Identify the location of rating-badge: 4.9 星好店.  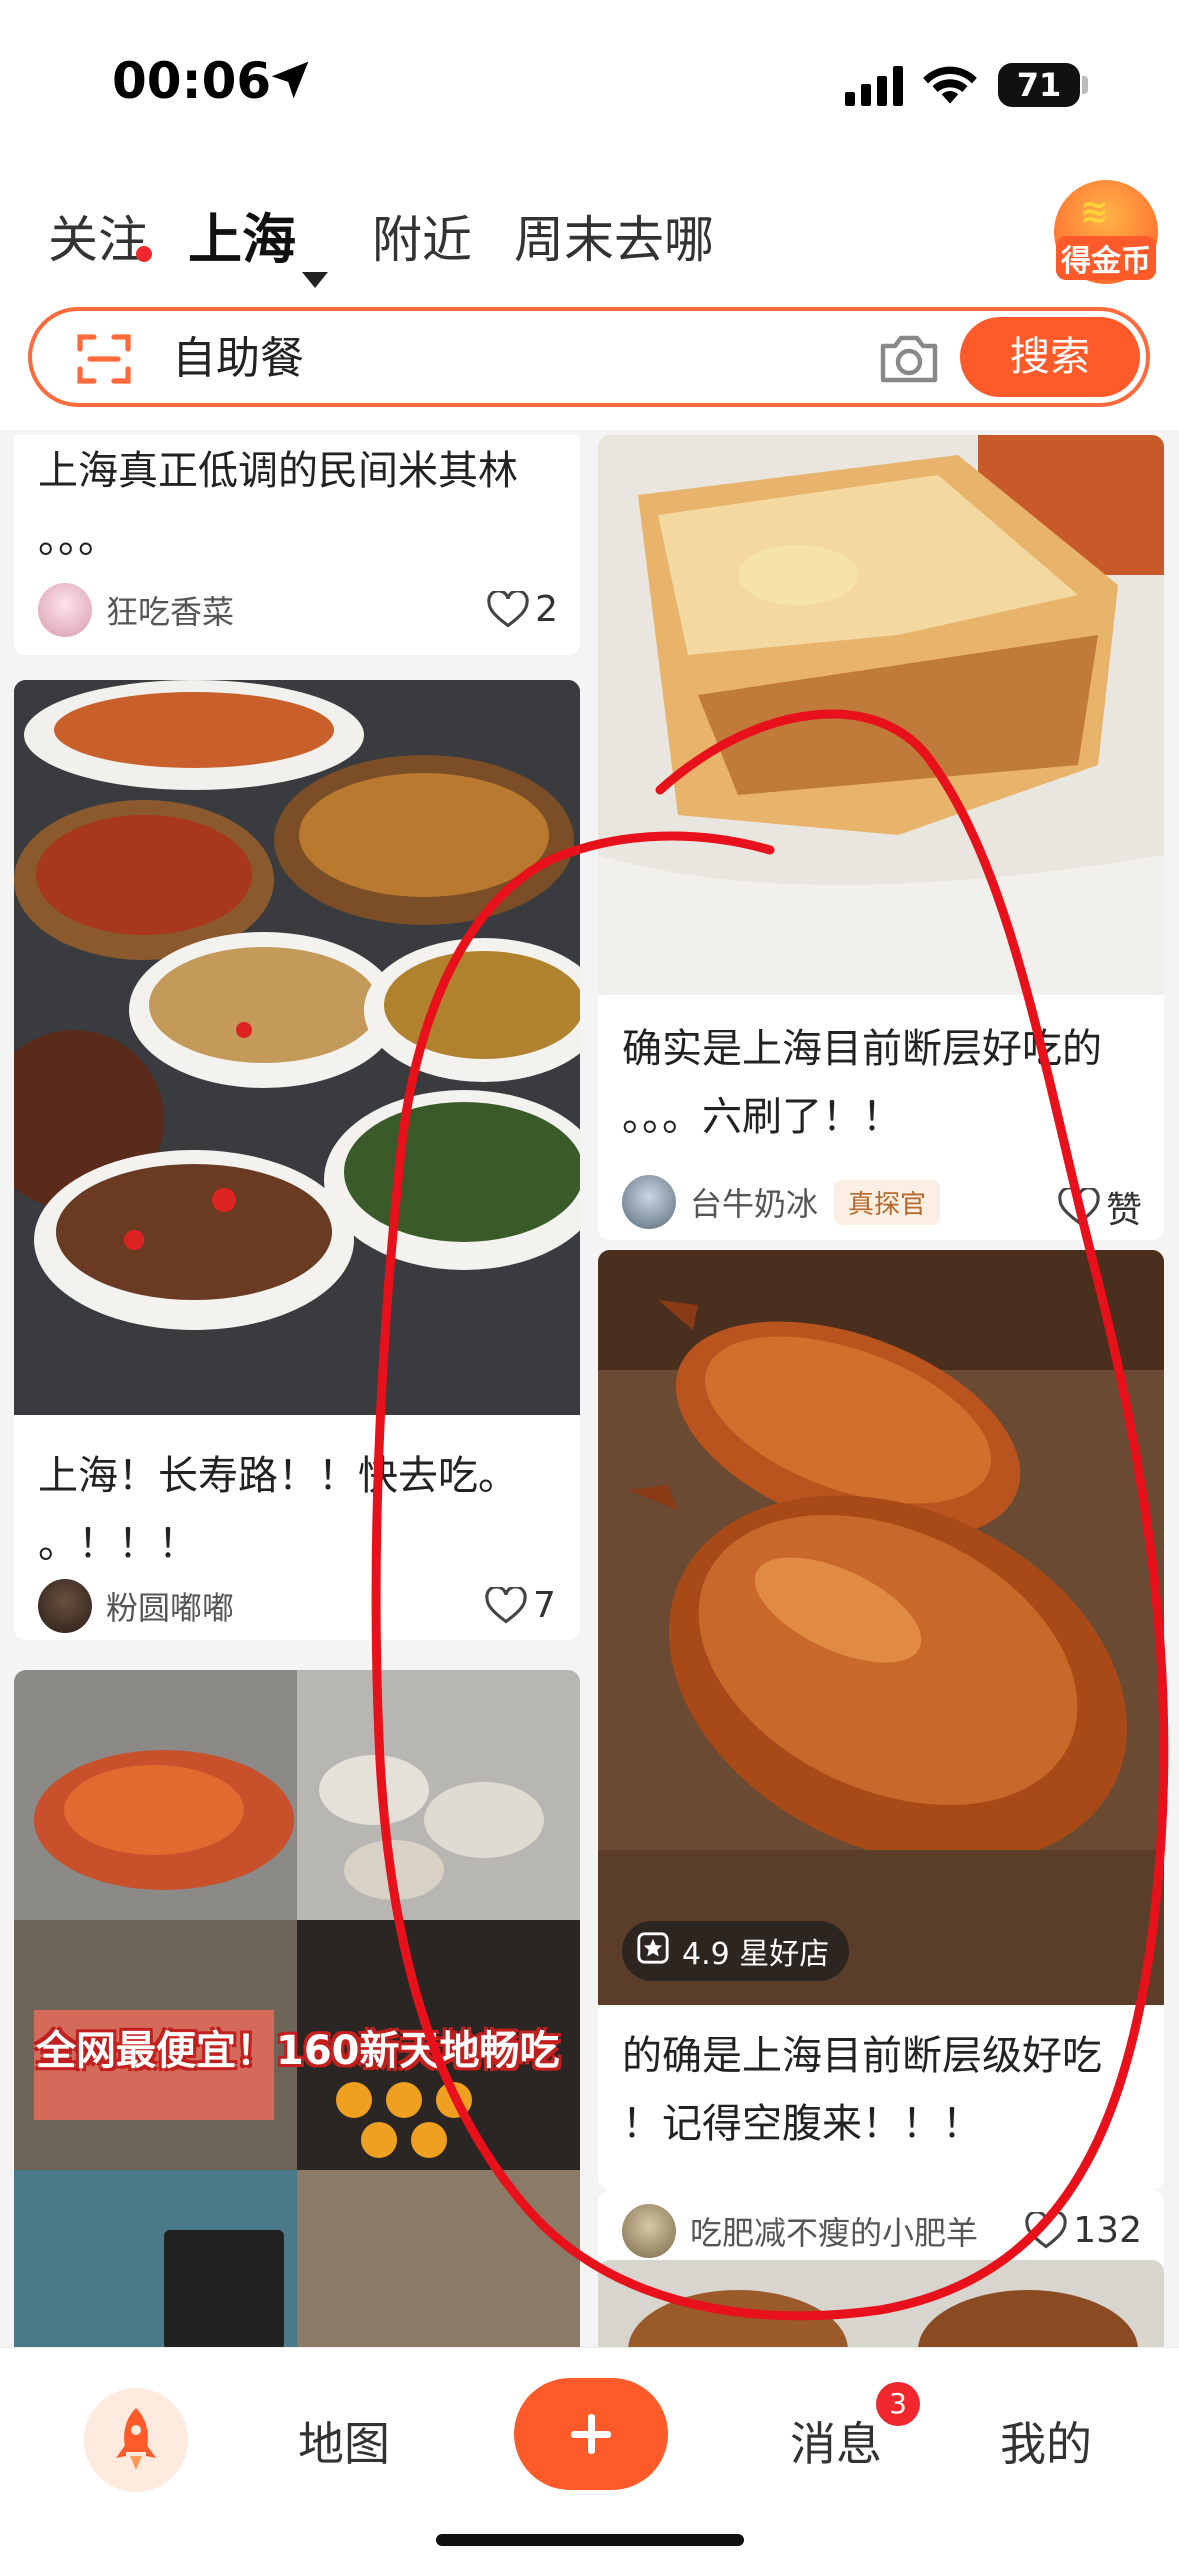
(736, 1951).